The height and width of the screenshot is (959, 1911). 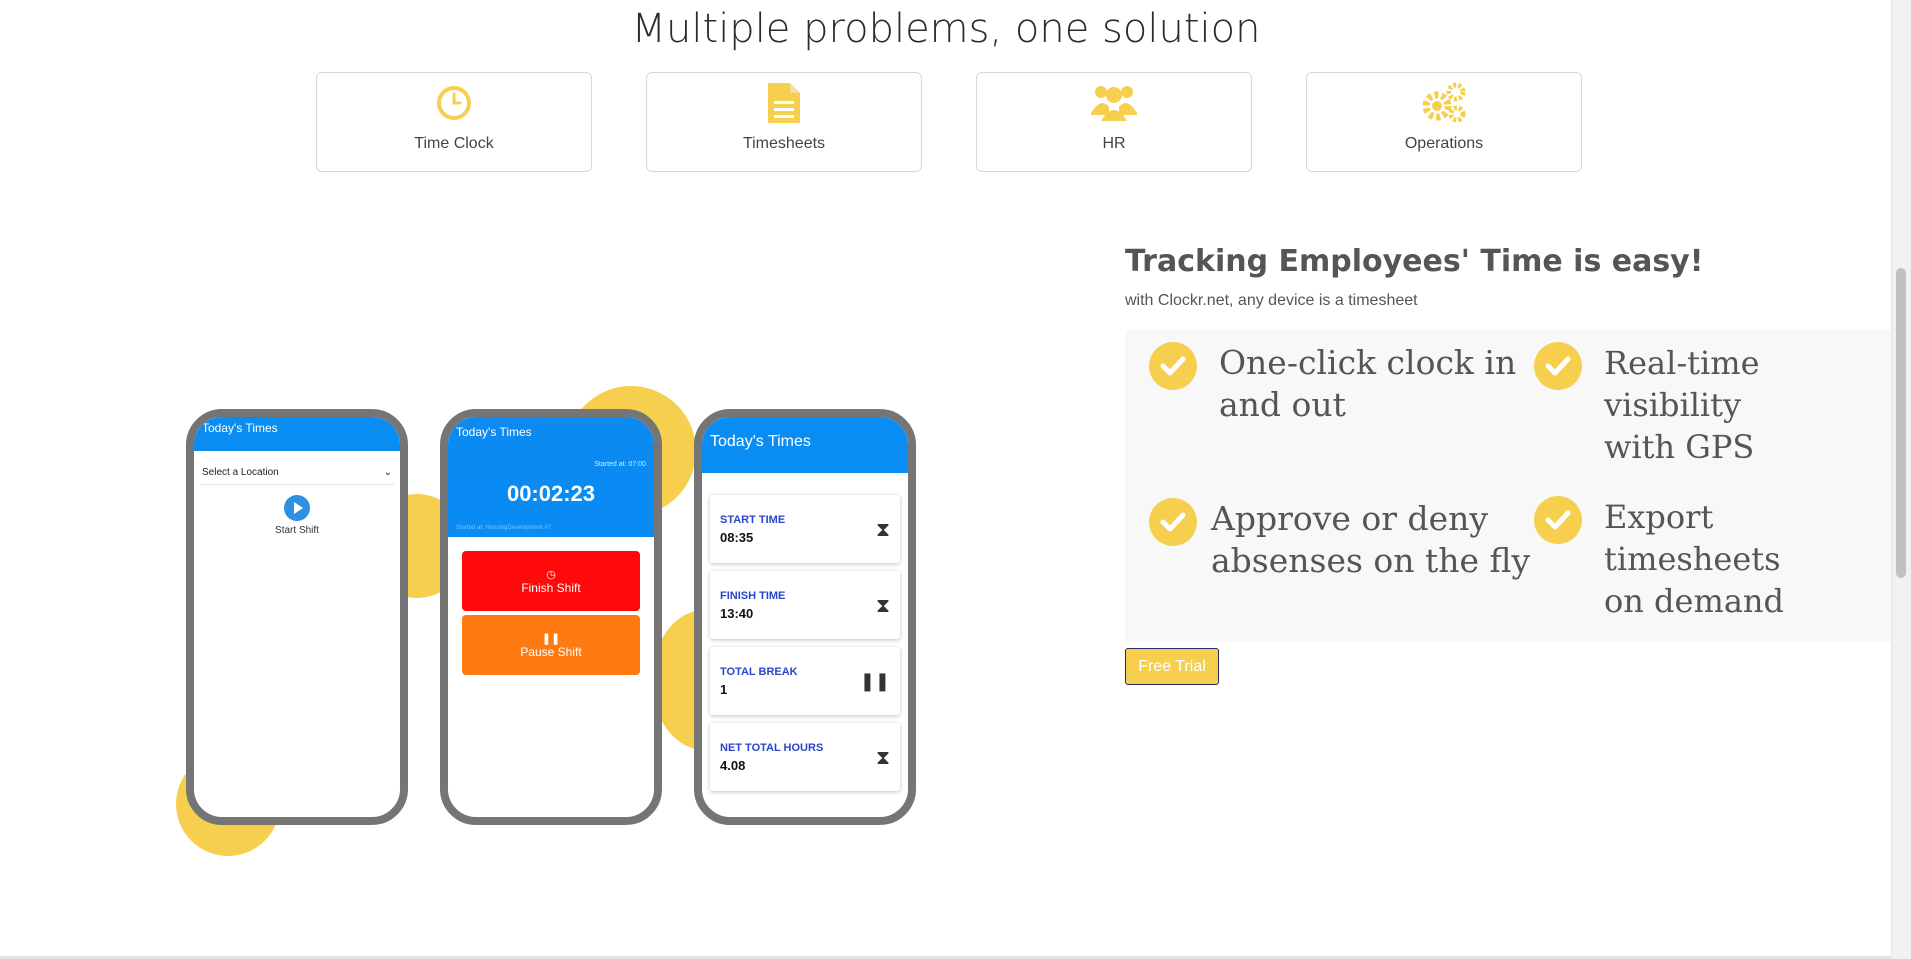 What do you see at coordinates (805, 529) in the screenshot?
I see `start-time-row: START TIME 08:35 ⧗` at bounding box center [805, 529].